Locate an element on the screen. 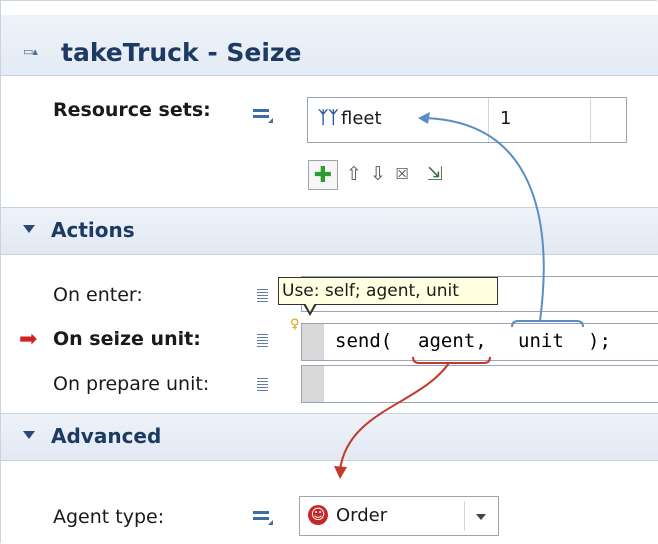  unit-to-fleet-arrow is located at coordinates (483, 219).